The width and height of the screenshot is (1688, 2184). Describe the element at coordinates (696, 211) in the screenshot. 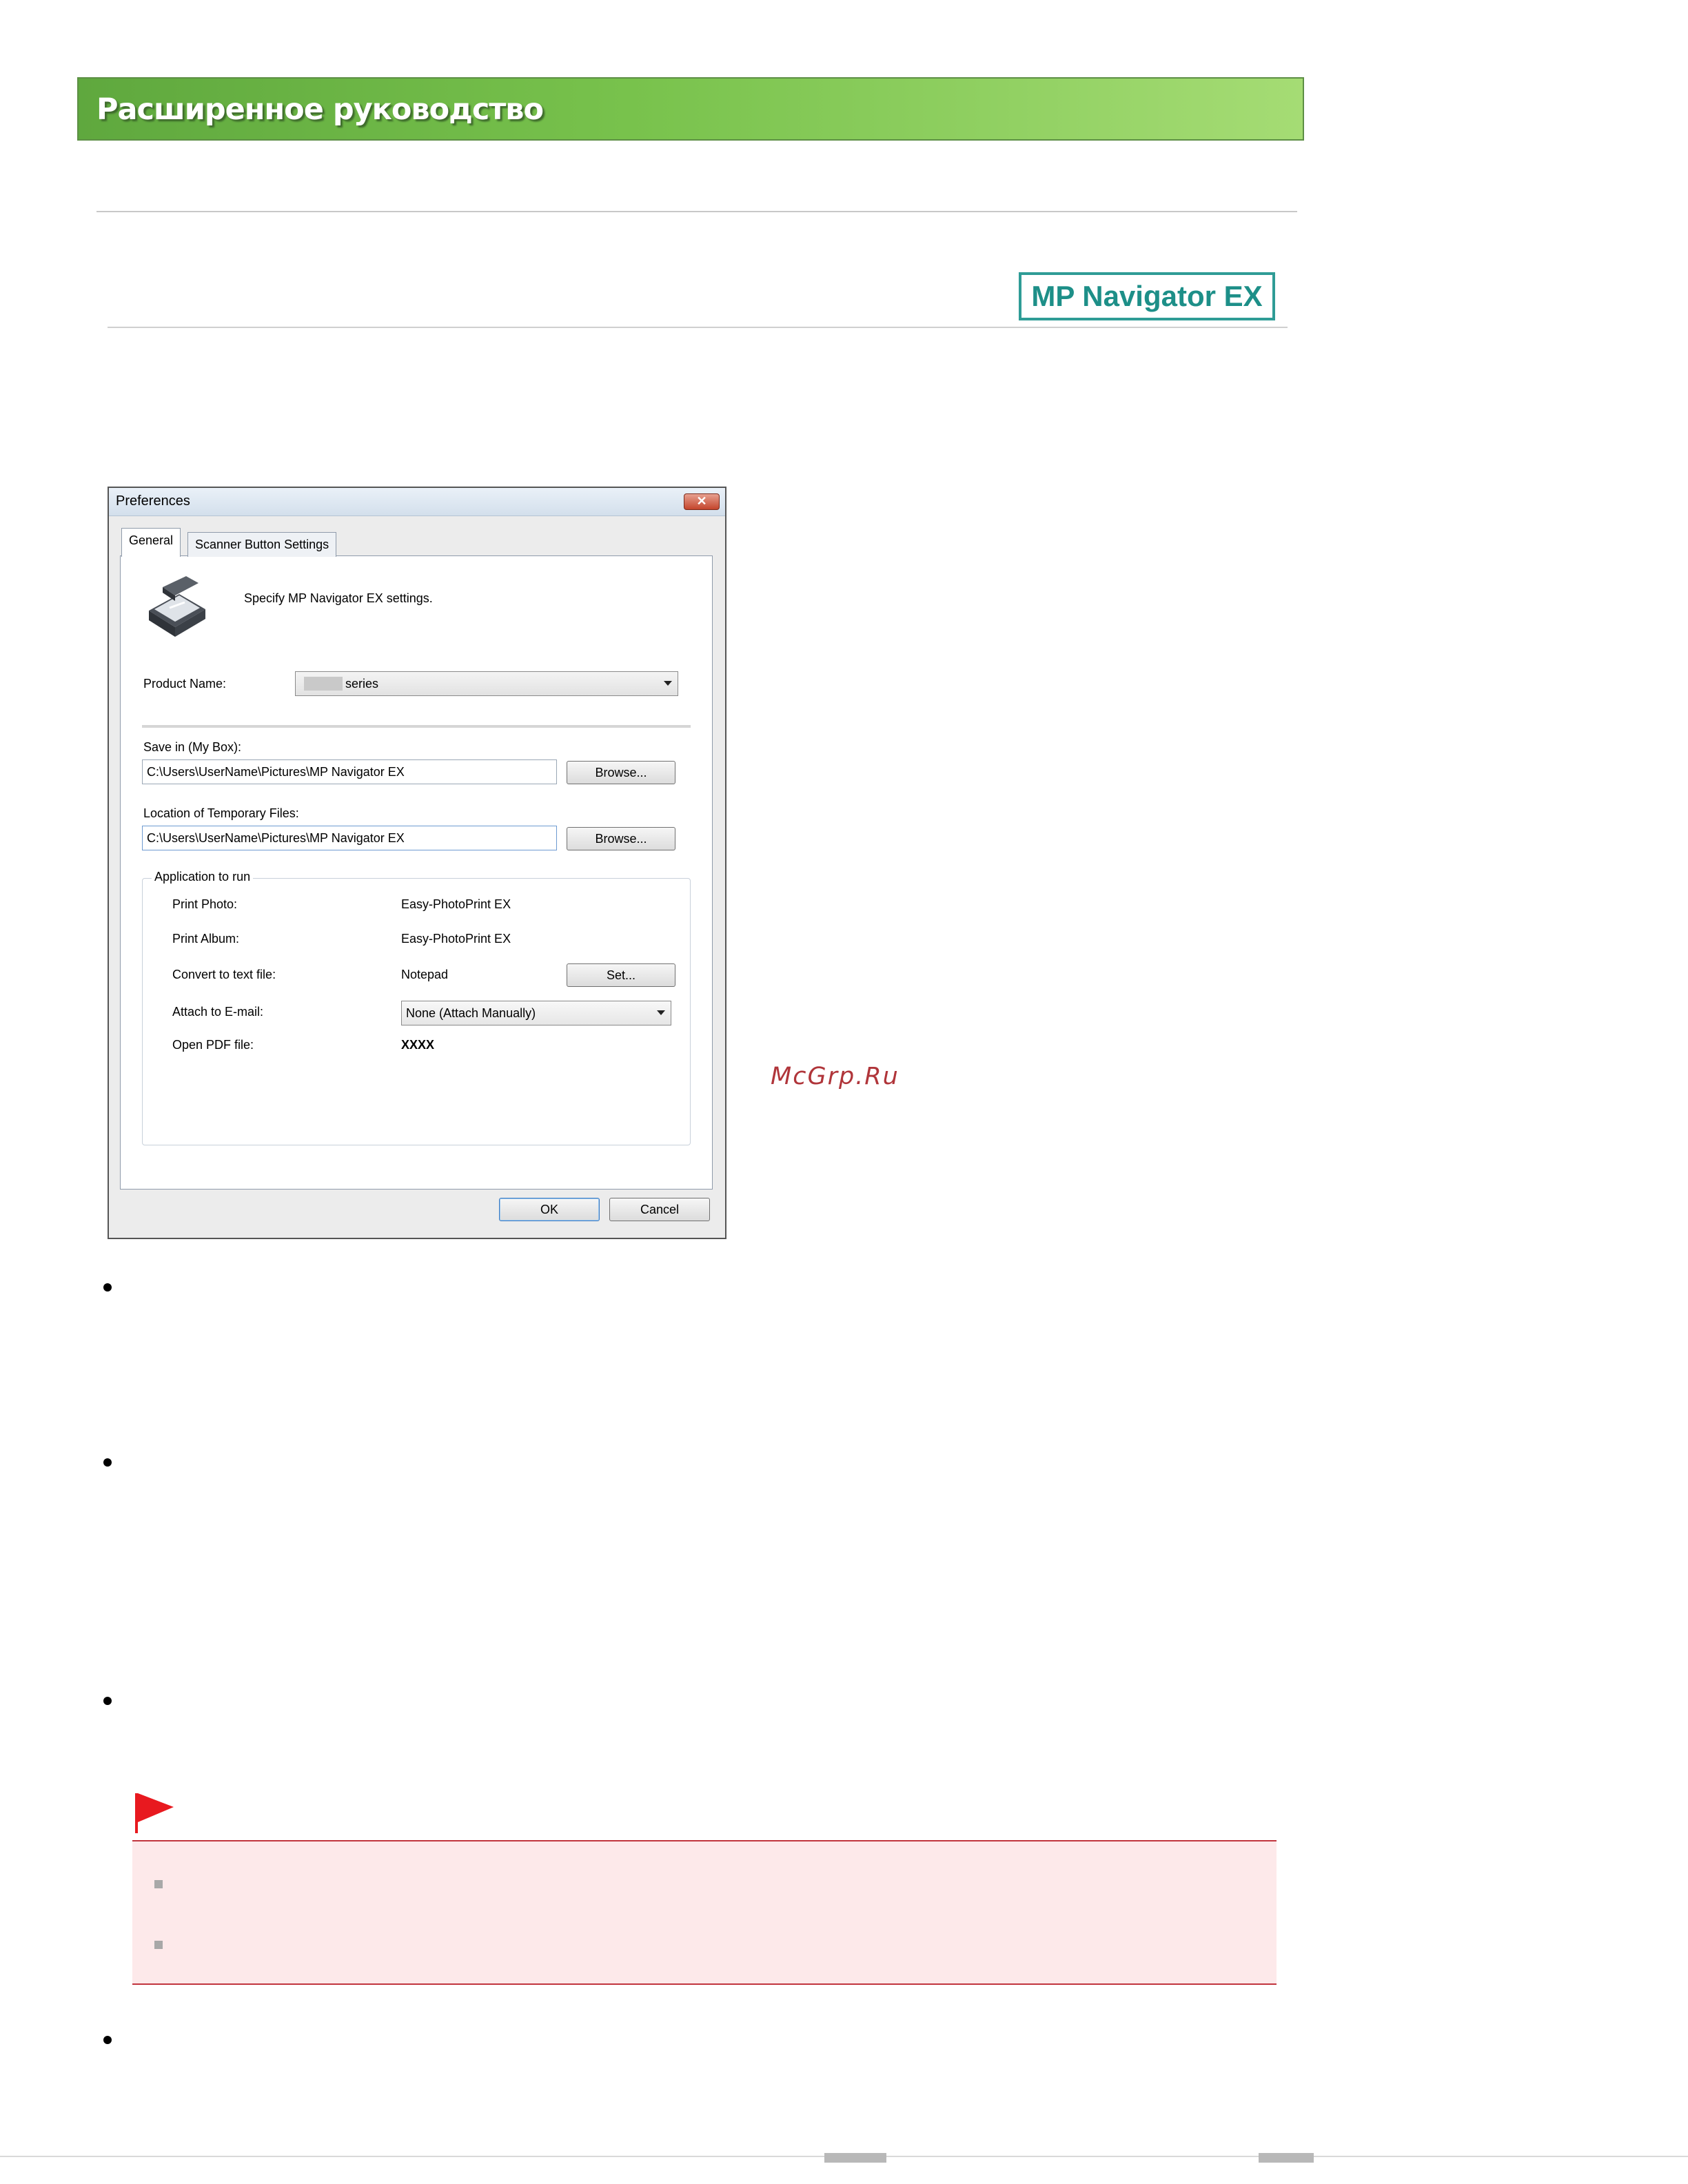

I see `divider-top` at that location.